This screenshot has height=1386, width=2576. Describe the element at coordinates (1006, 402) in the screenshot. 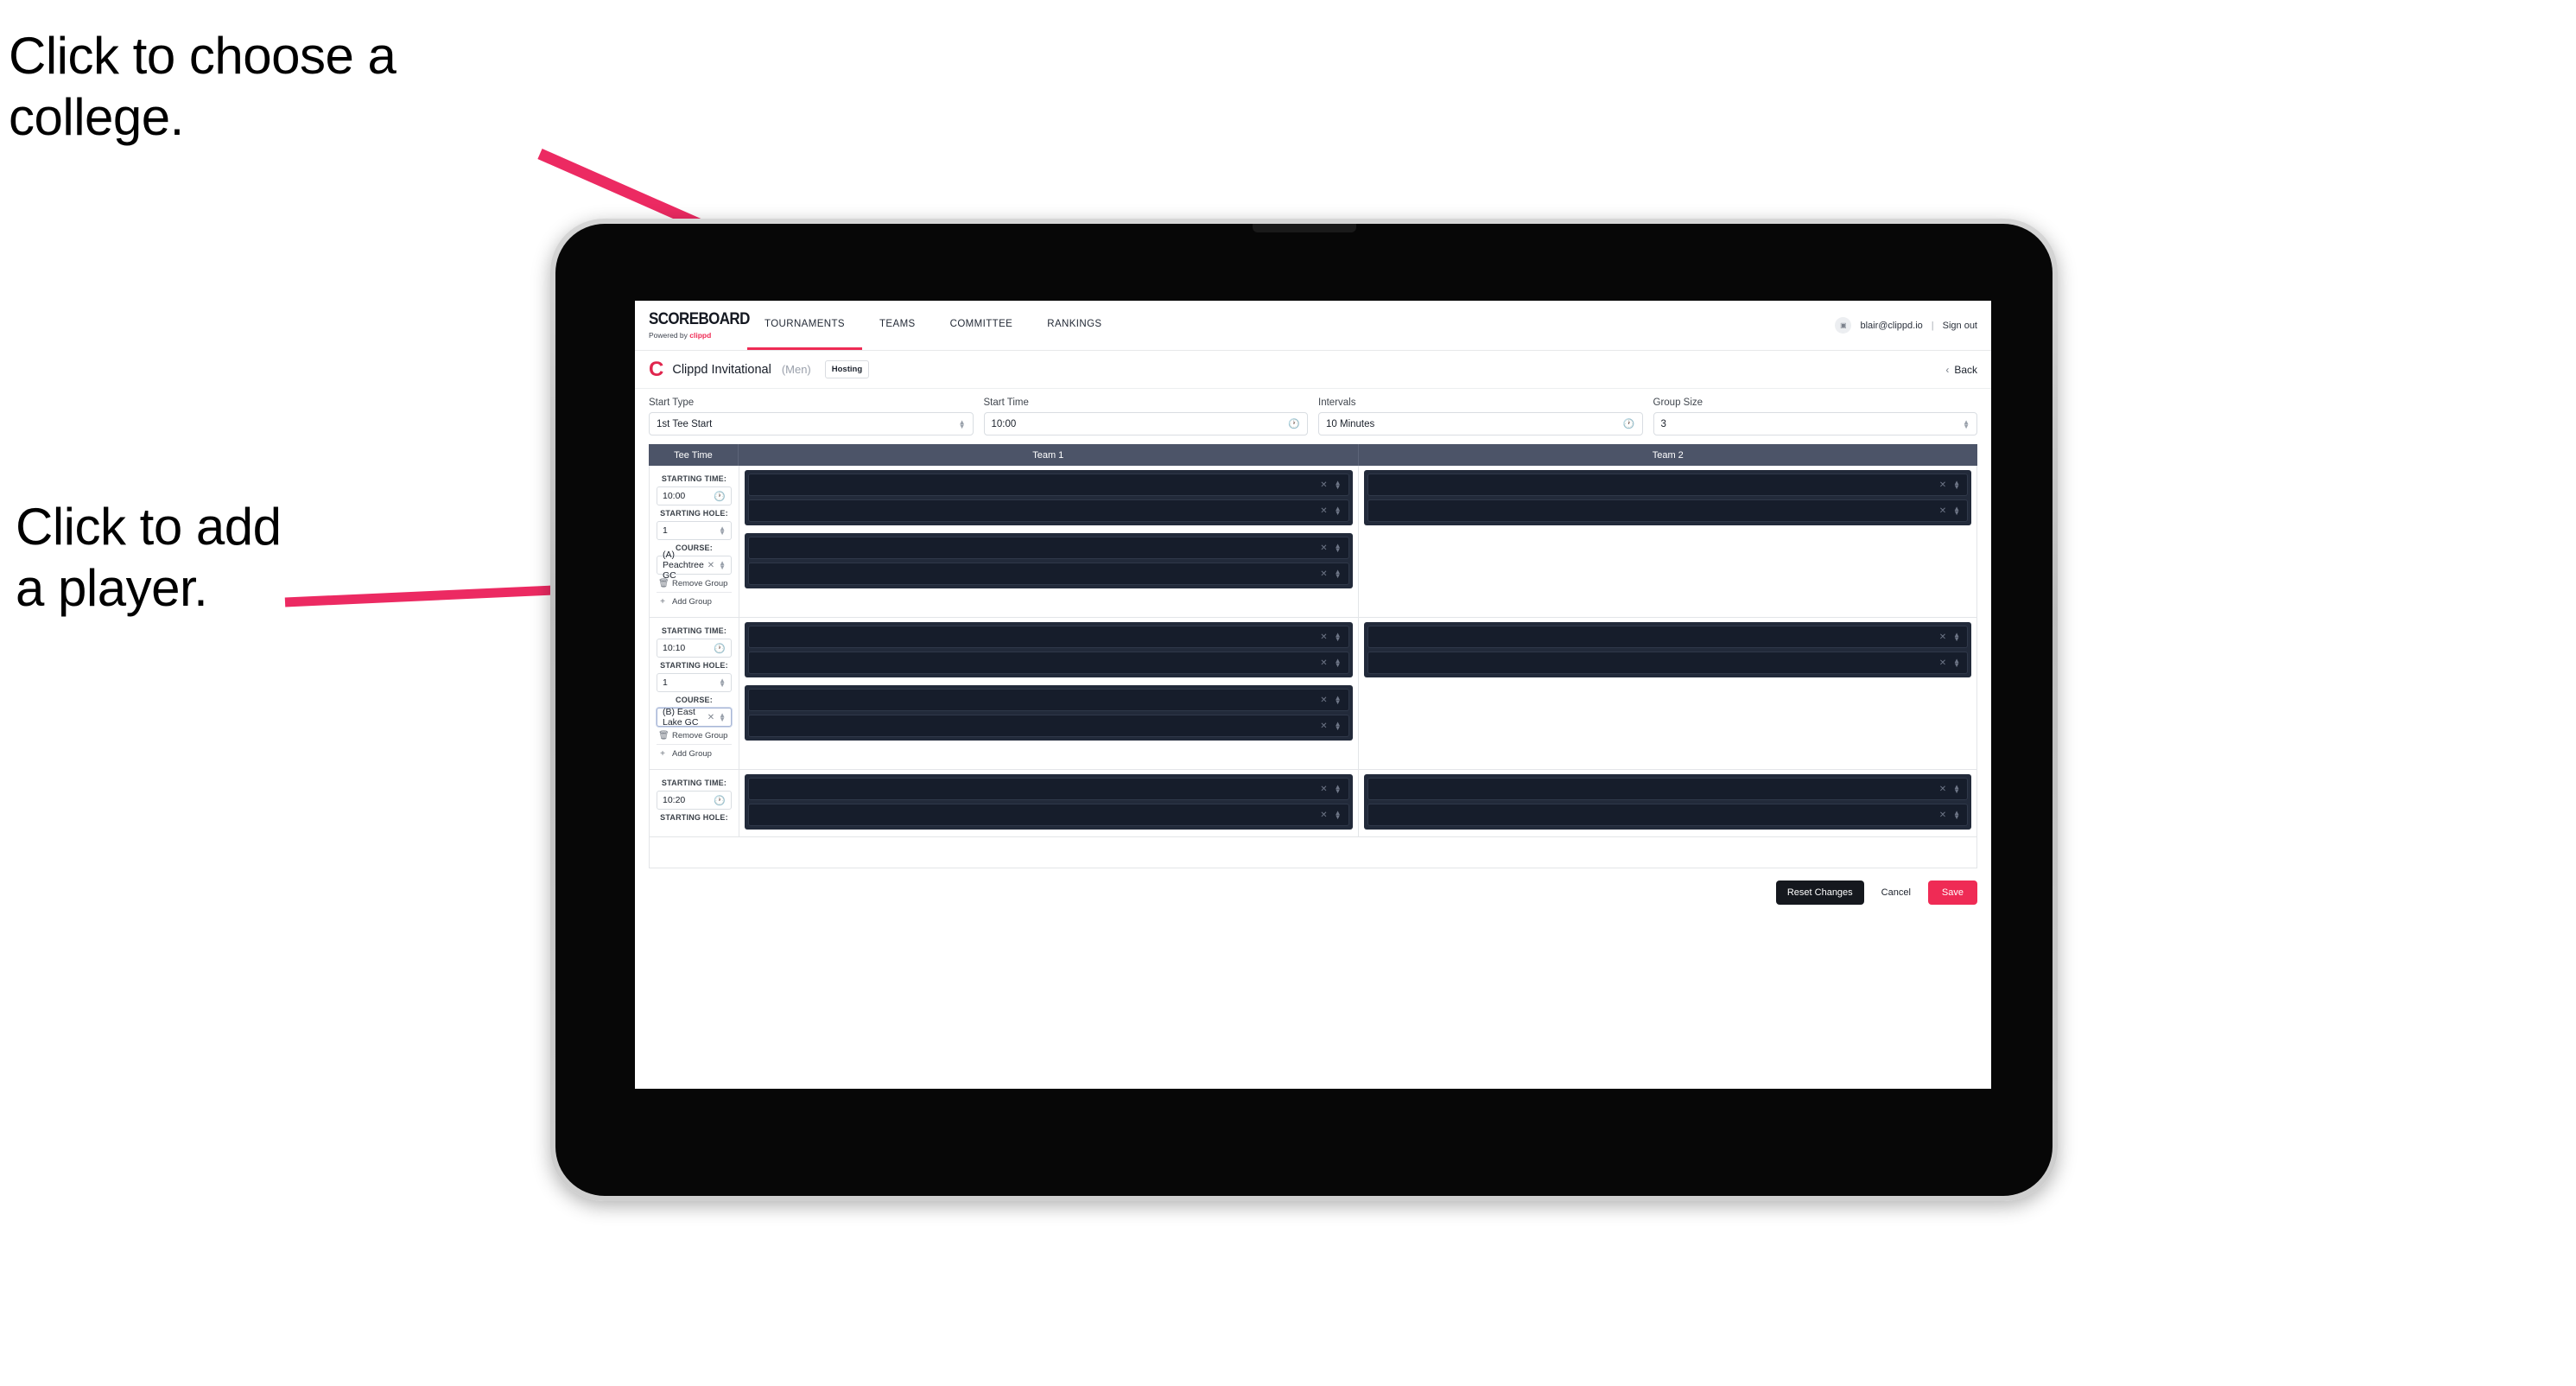

I see `field-start-time-label: Start Time` at that location.